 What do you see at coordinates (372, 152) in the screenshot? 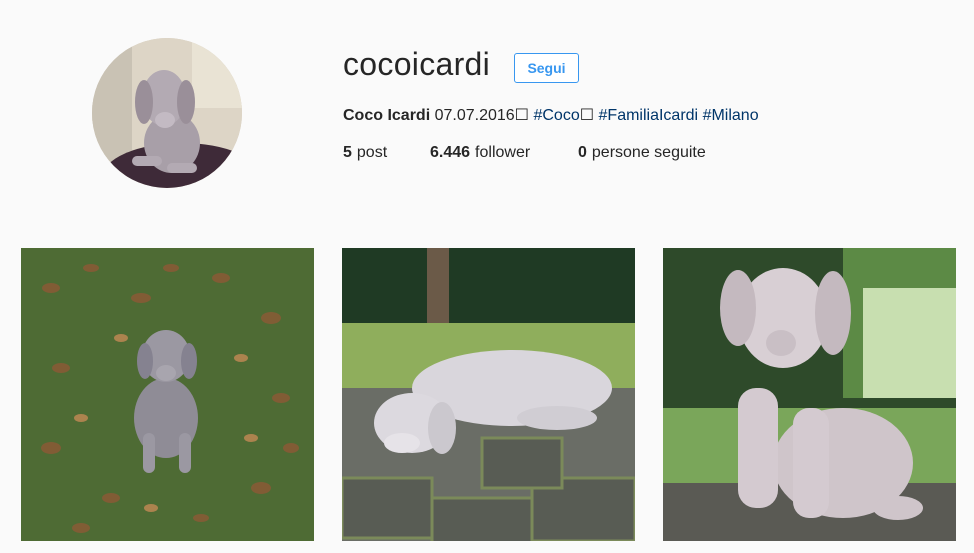
I see `posts-label: post` at bounding box center [372, 152].